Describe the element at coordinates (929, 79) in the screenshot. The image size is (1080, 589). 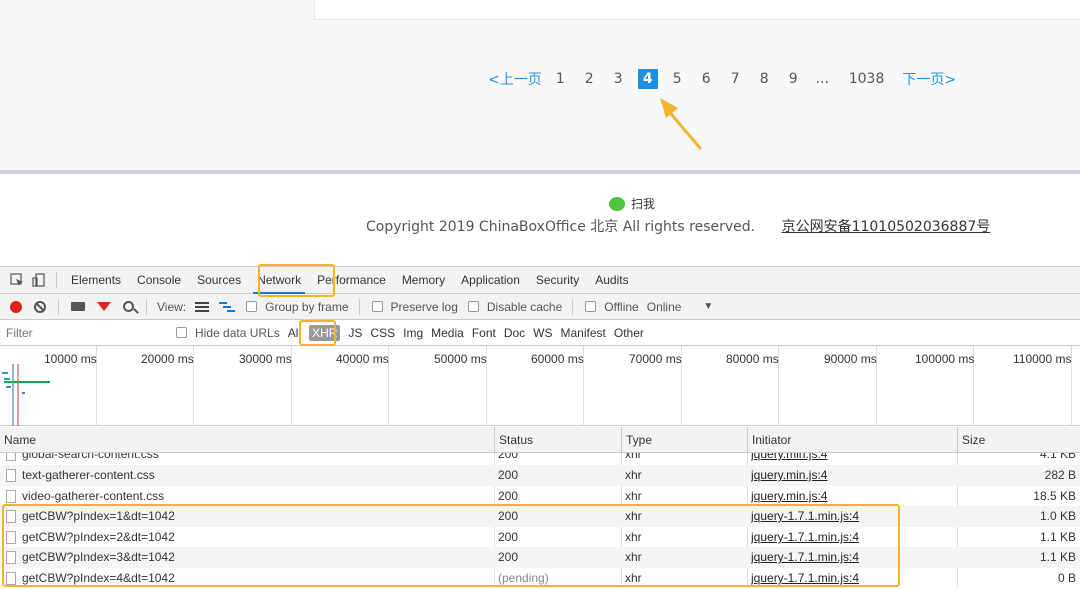
I see `next-page-link: 下一页>` at that location.